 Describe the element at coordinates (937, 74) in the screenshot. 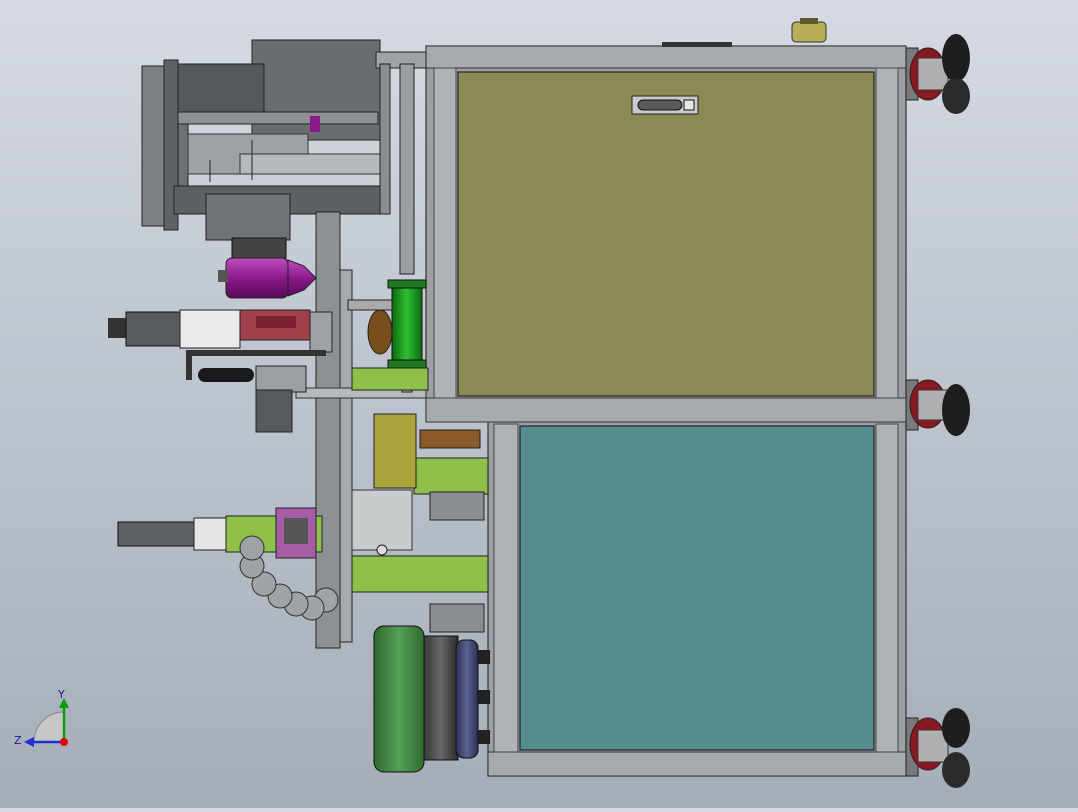

I see `caster-top` at that location.